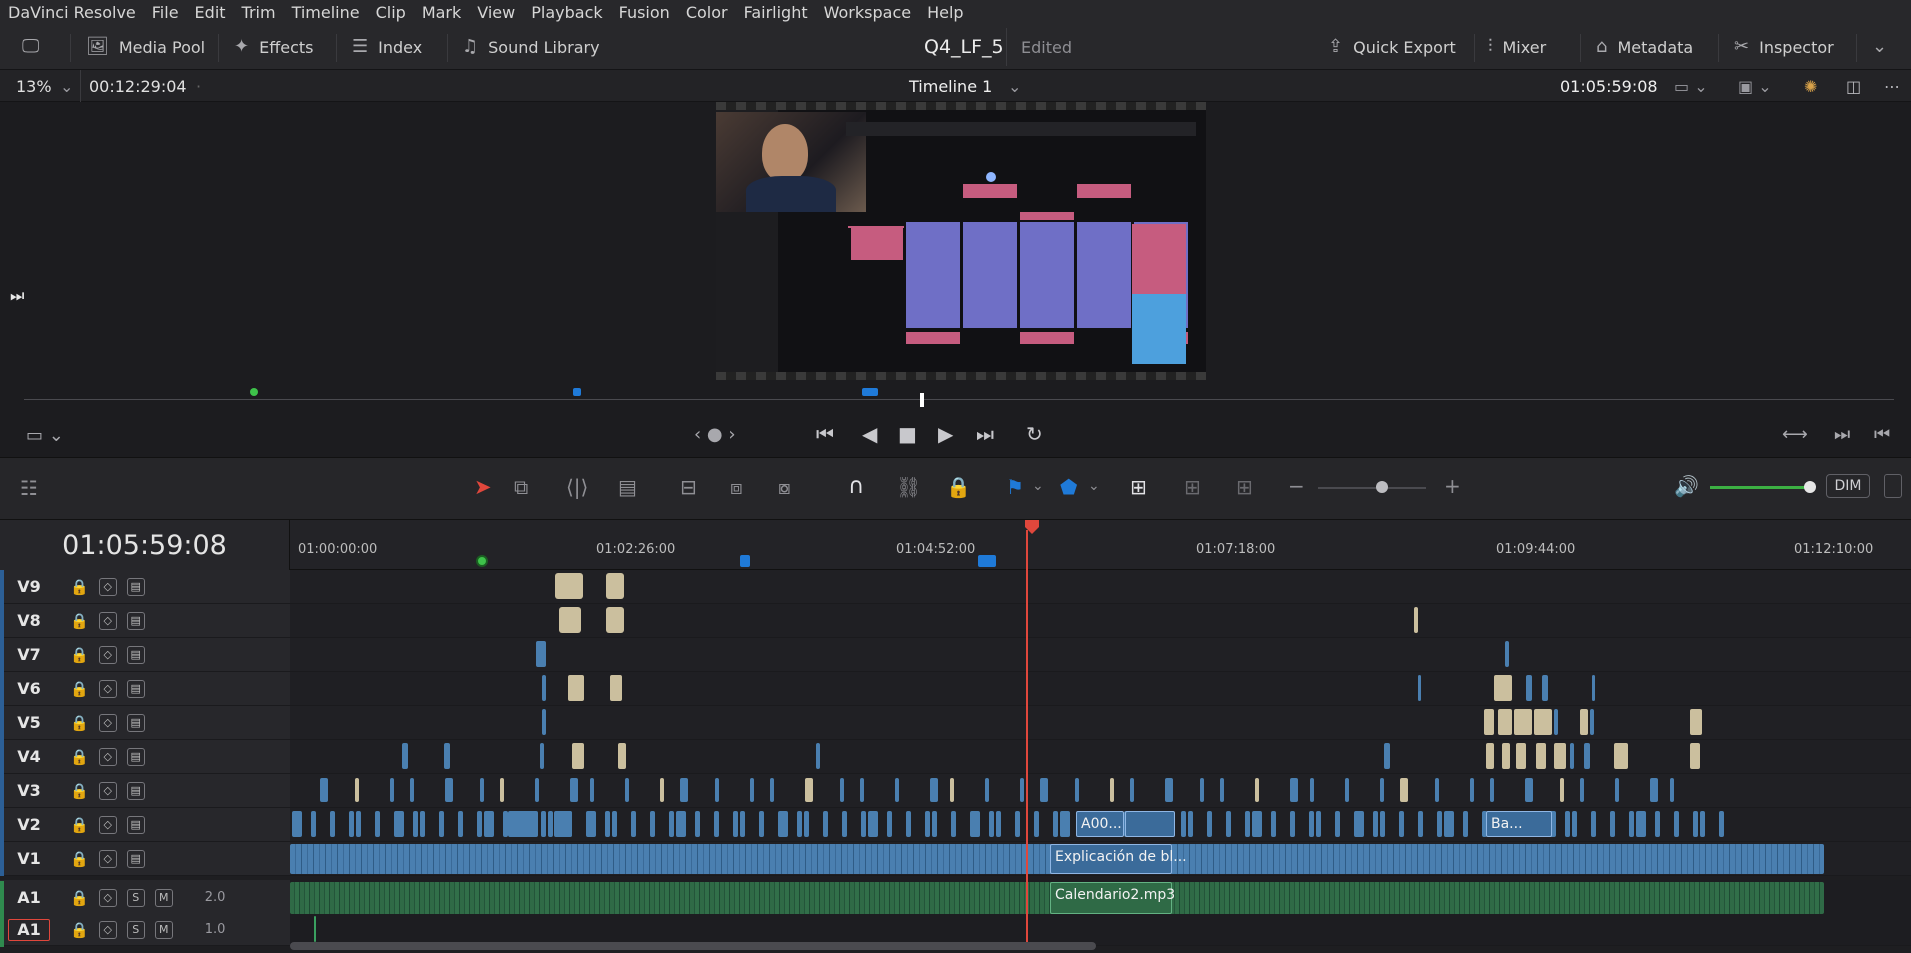 This screenshot has height=953, width=1911. Describe the element at coordinates (145, 586) in the screenshot. I see `track-header-v9: V9 🔒 ◇ ▤` at that location.